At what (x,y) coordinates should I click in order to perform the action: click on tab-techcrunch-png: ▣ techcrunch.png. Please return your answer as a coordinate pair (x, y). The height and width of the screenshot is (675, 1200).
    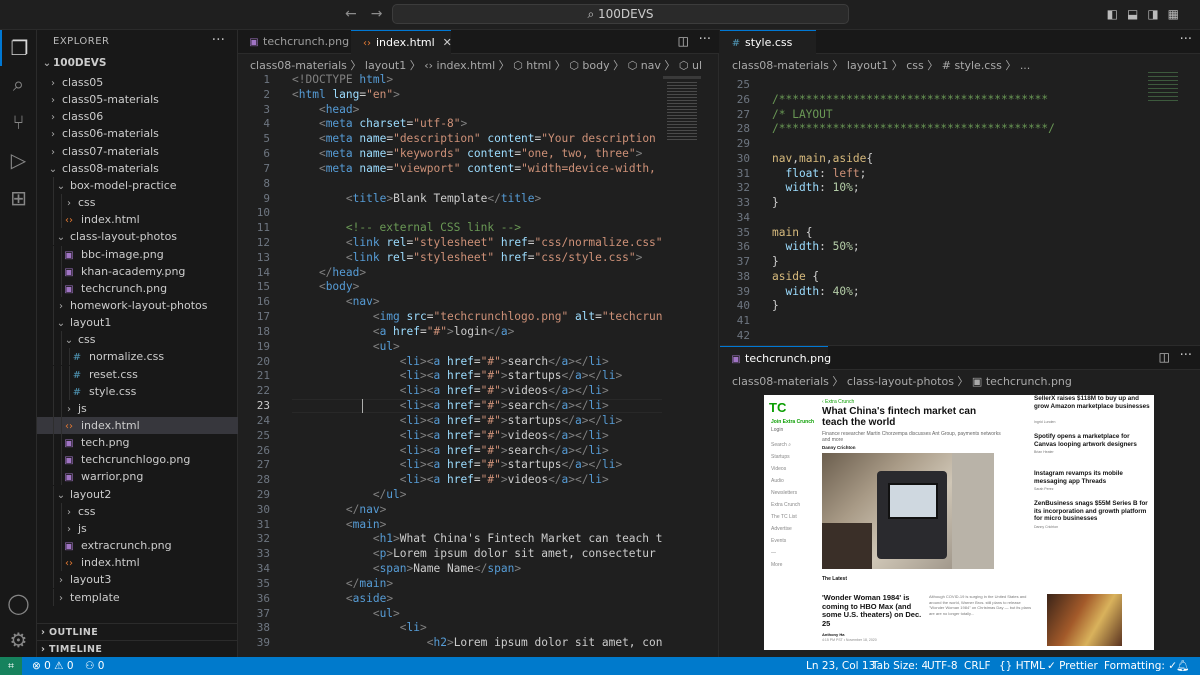
    Looking at the image, I should click on (775, 358).